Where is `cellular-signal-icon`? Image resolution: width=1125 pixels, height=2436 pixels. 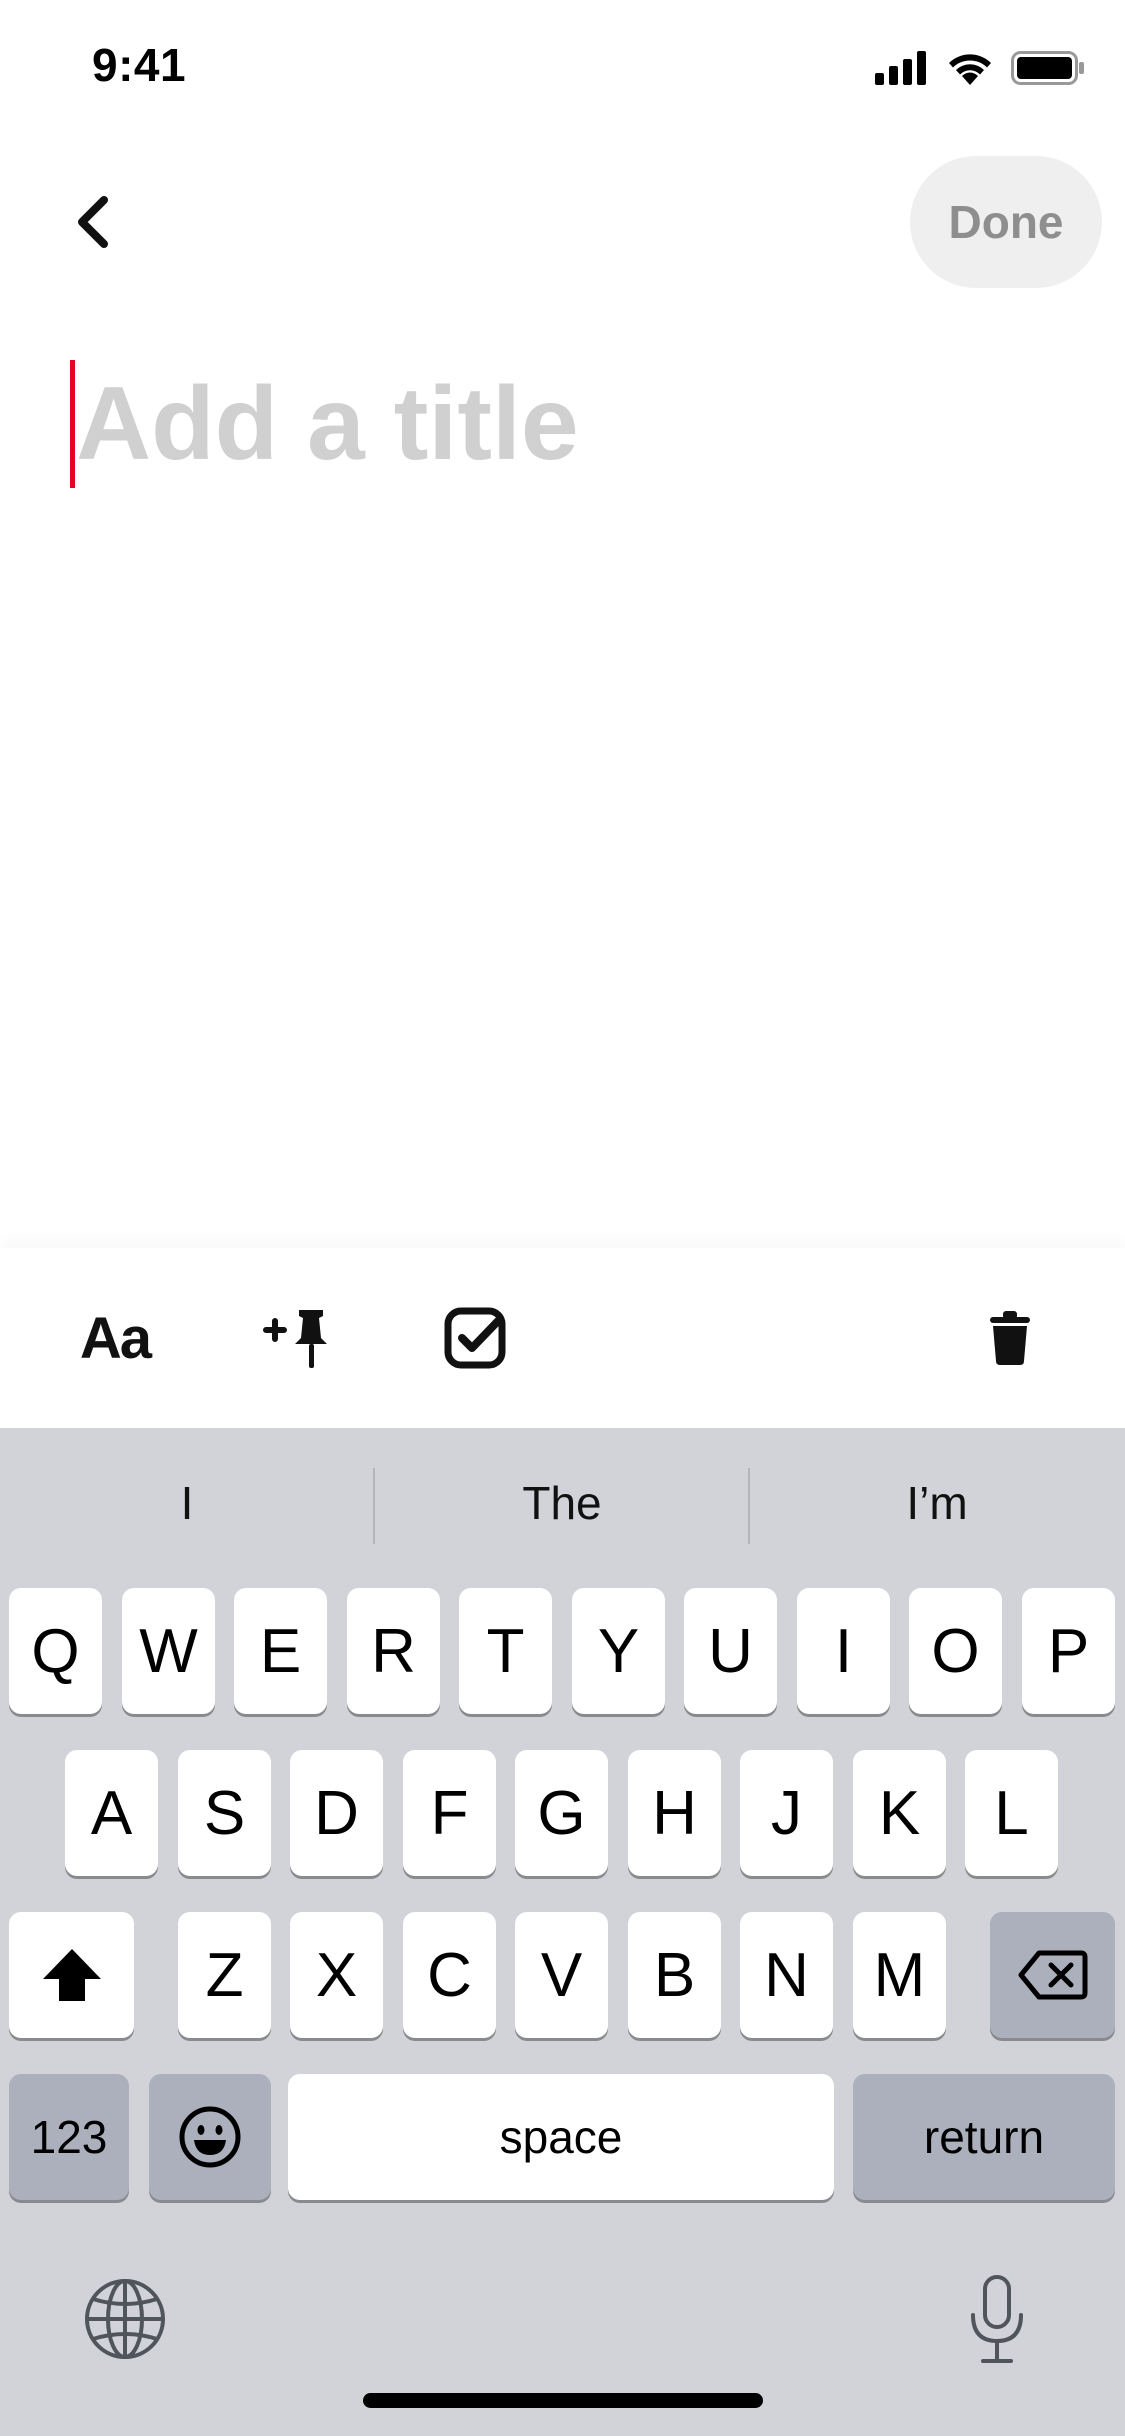 cellular-signal-icon is located at coordinates (902, 70).